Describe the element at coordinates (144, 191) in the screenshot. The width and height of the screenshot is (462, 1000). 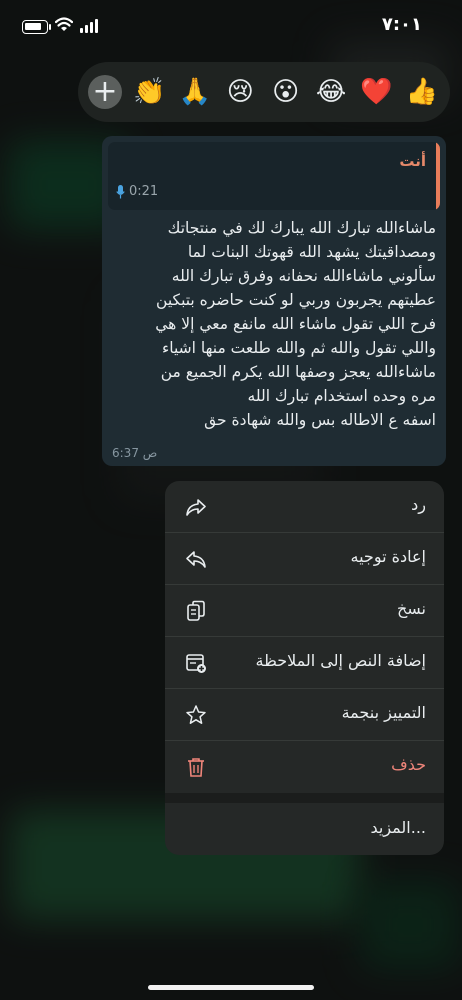
I see `quote-duration: 0:21` at that location.